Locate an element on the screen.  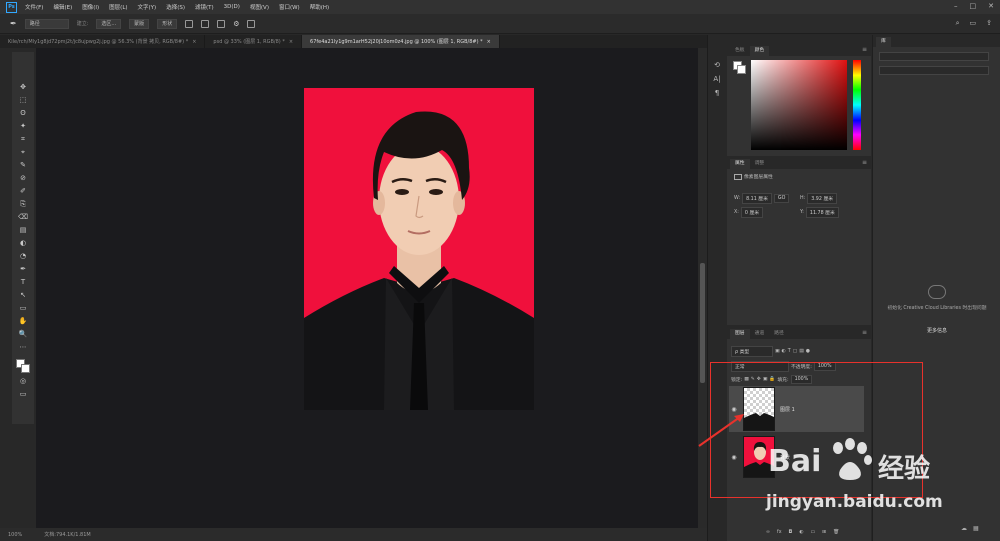
background-color is located at coordinates (25, 368).